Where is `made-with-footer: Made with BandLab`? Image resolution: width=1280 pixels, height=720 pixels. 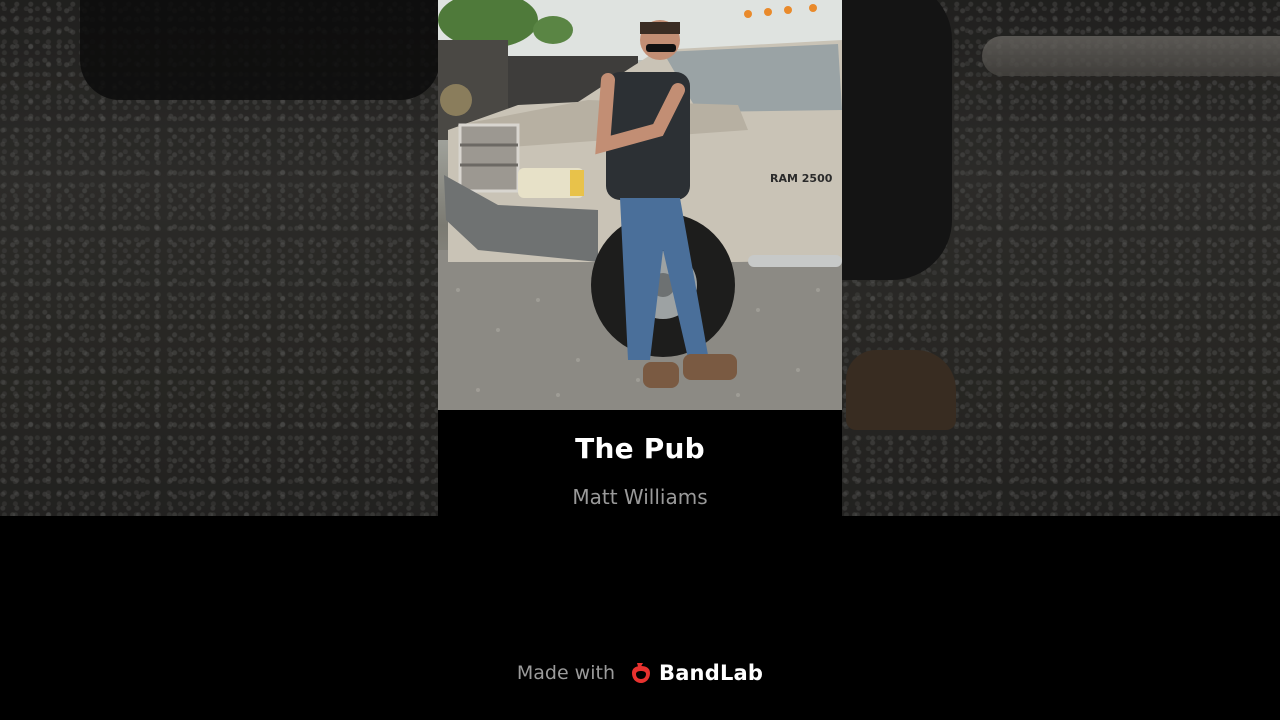
made-with-footer: Made with BandLab is located at coordinates (640, 673).